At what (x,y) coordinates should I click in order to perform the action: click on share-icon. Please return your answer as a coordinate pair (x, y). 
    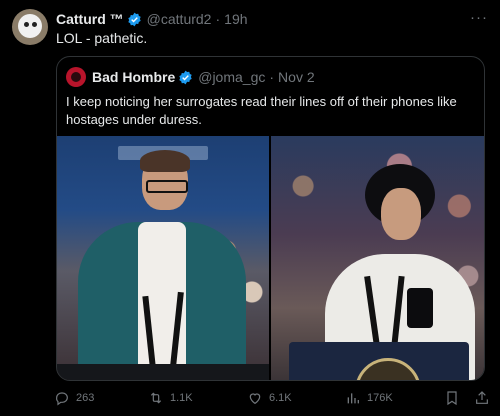
    Looking at the image, I should click on (482, 397).